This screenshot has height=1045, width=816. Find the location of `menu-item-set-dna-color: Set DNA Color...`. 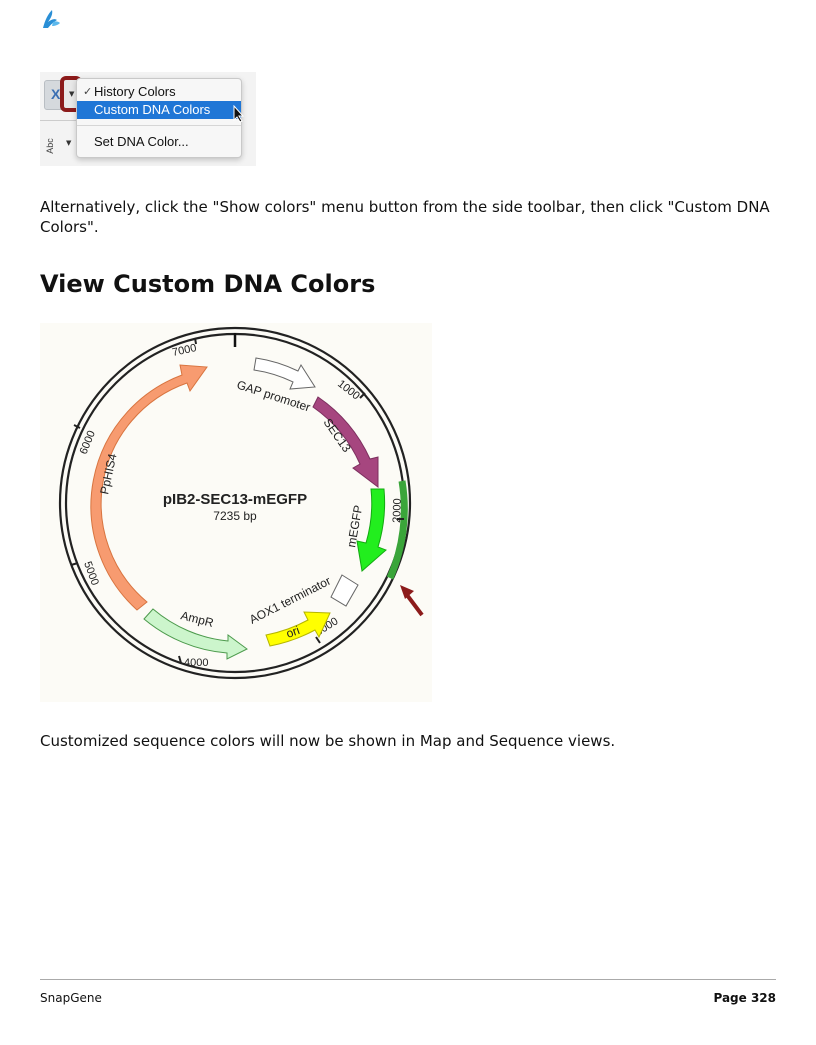

menu-item-set-dna-color: Set DNA Color... is located at coordinates (159, 142).